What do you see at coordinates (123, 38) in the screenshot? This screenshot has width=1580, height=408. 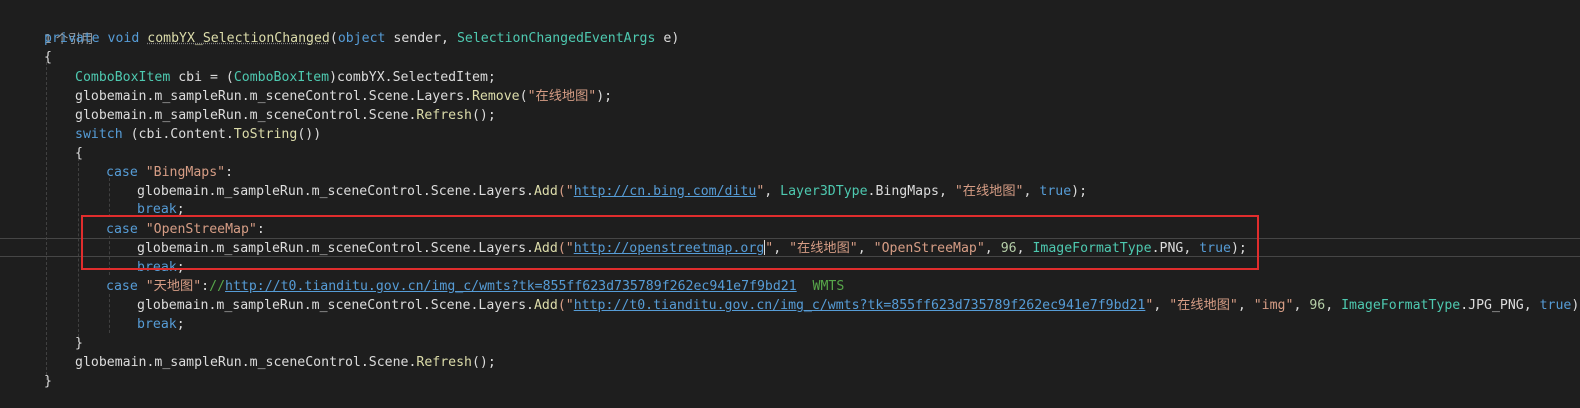 I see `keyword: void` at bounding box center [123, 38].